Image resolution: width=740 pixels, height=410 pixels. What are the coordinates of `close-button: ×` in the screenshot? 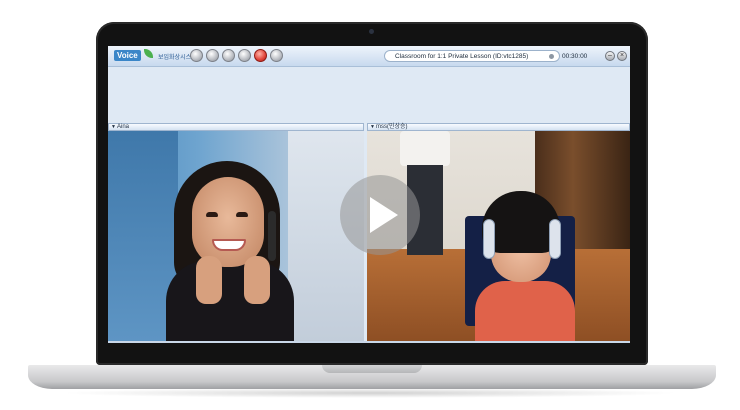 It's located at (622, 56).